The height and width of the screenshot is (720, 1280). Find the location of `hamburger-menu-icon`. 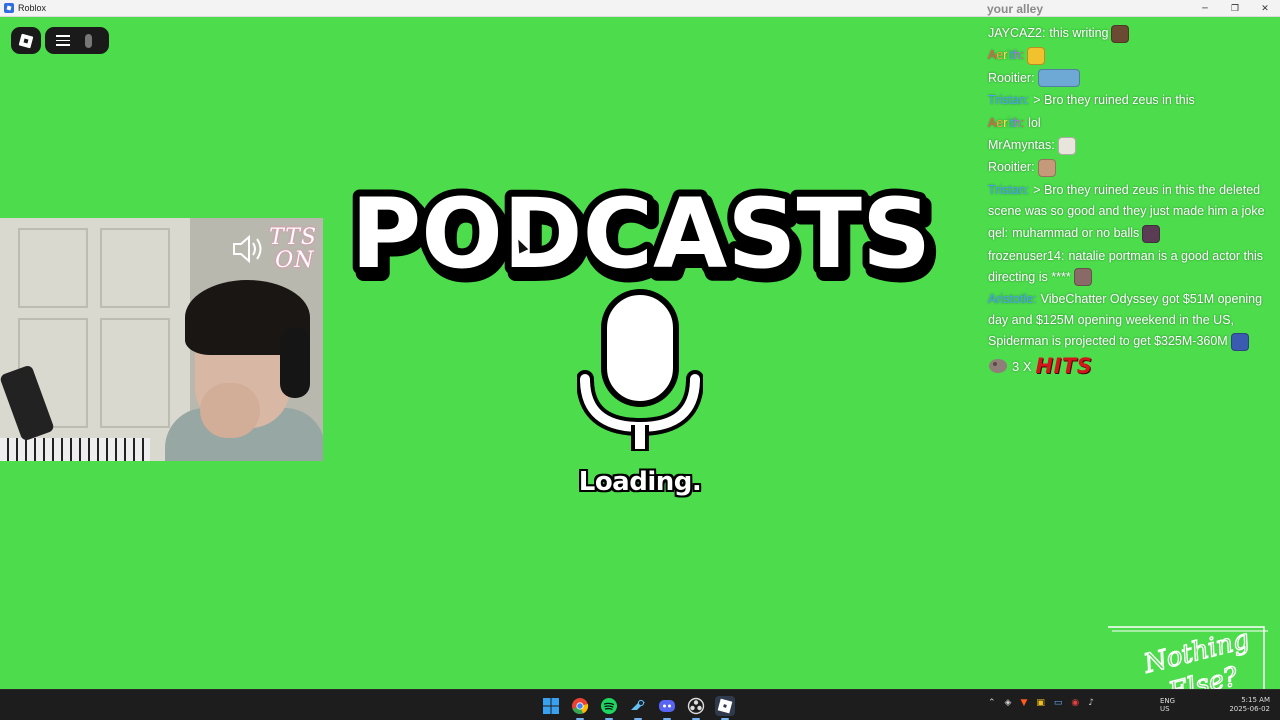

hamburger-menu-icon is located at coordinates (63, 40).